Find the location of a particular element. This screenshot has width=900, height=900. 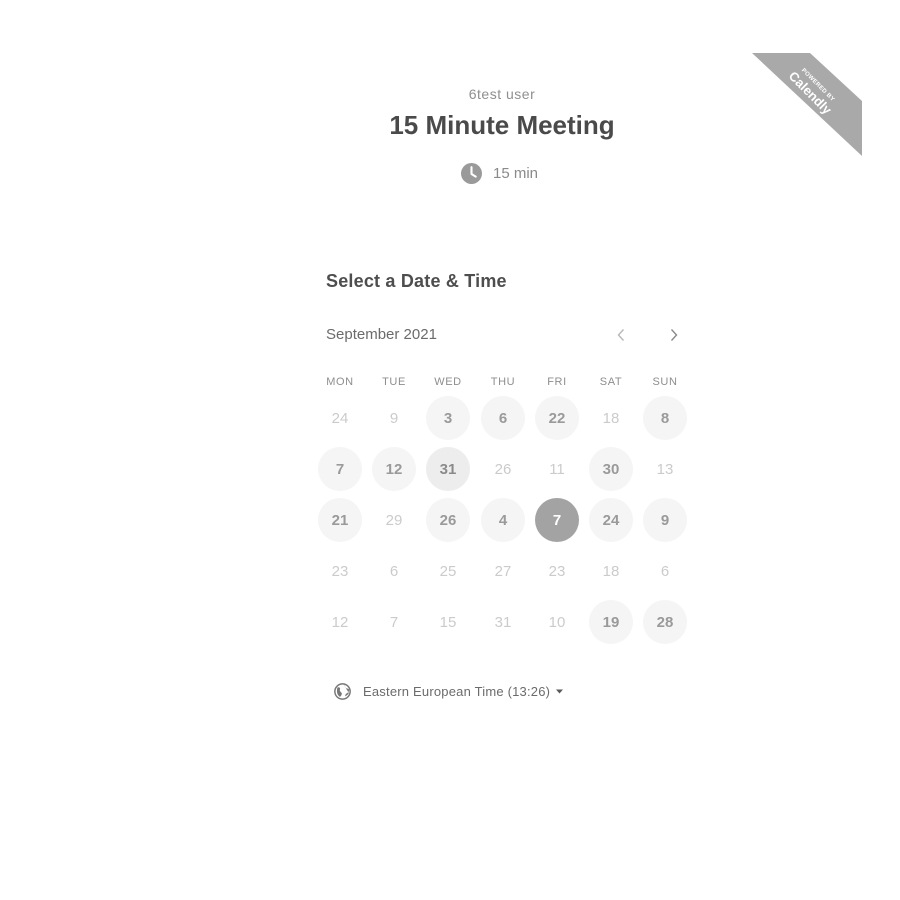

calendar-day: 8 is located at coordinates (665, 418).